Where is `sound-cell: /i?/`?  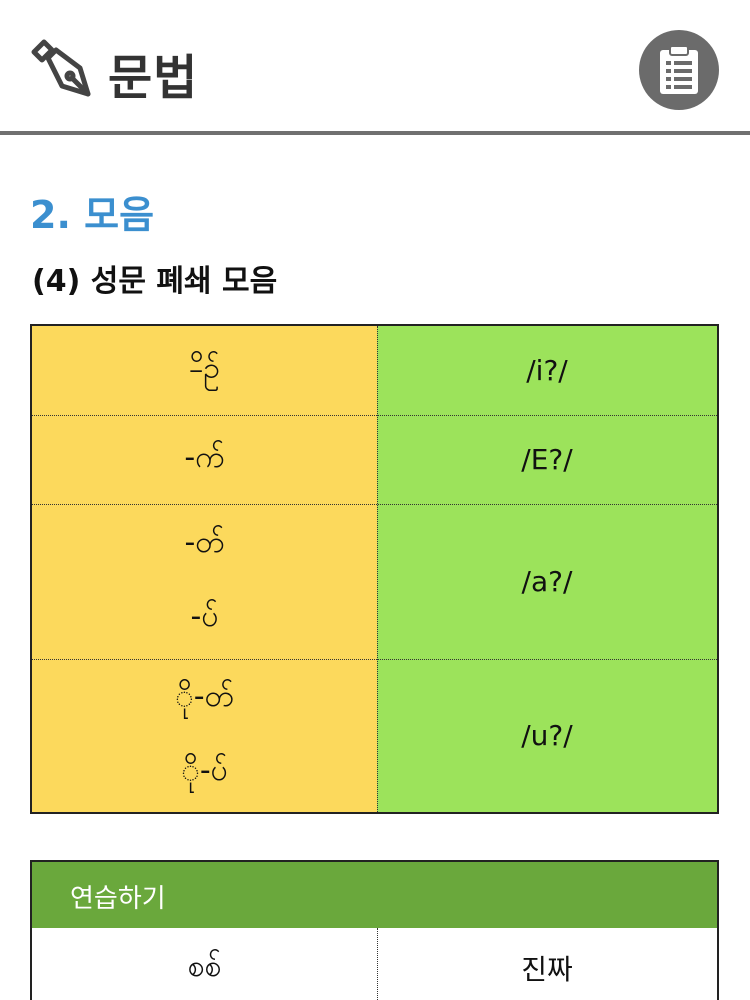 sound-cell: /i?/ is located at coordinates (547, 370).